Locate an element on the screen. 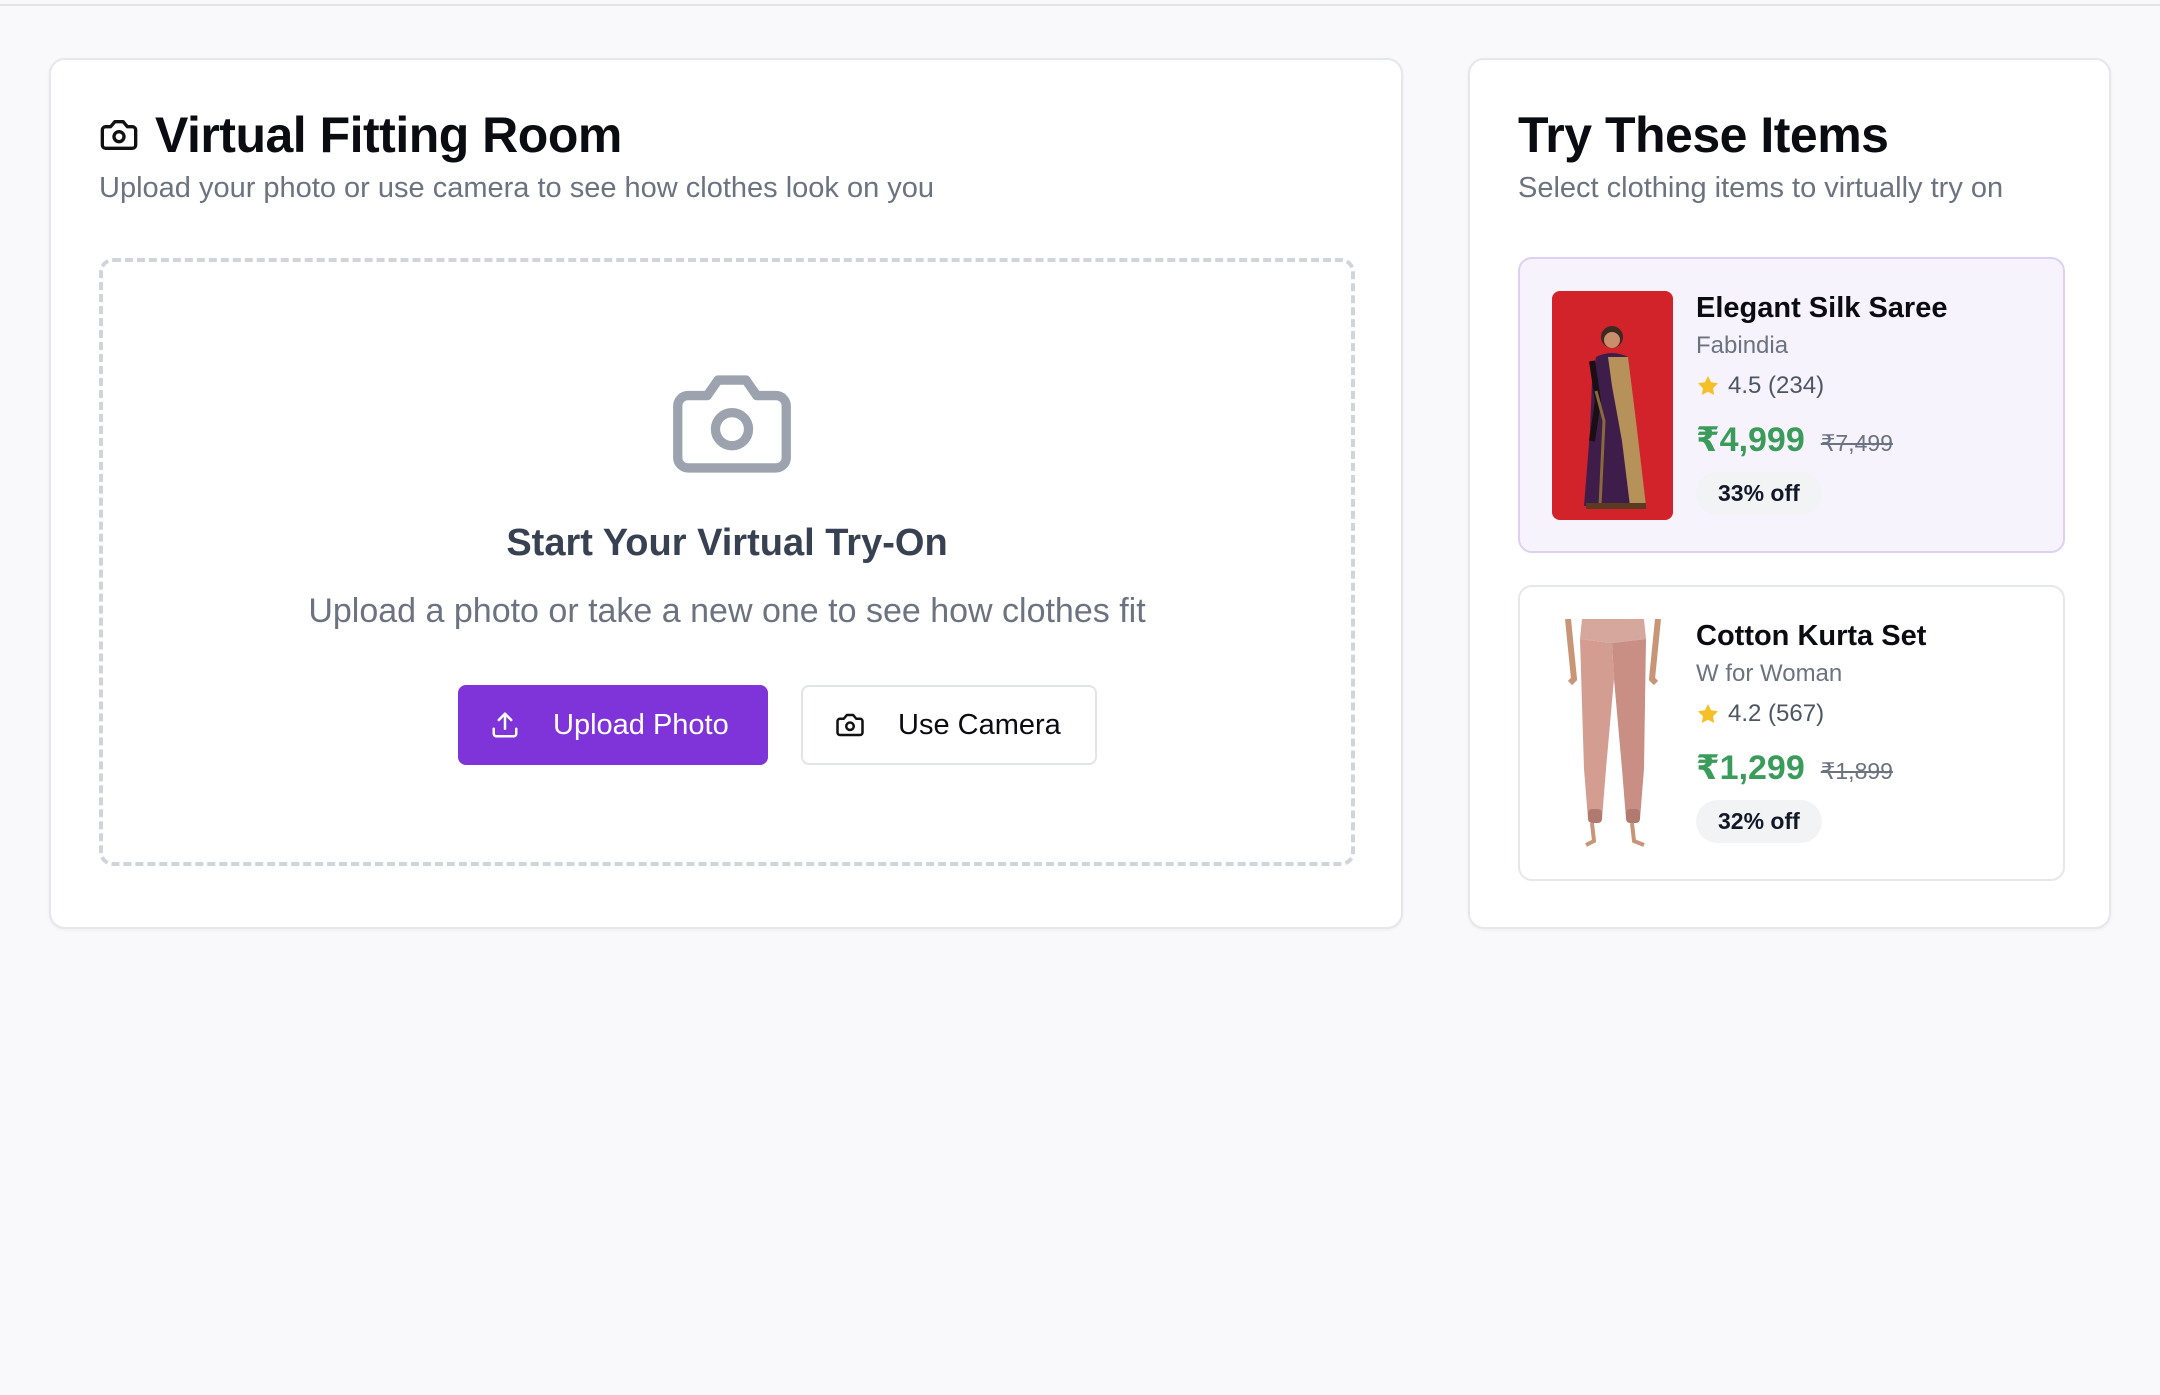 The height and width of the screenshot is (1395, 2160). upload-photo-button: Upload Photo is located at coordinates (613, 725).